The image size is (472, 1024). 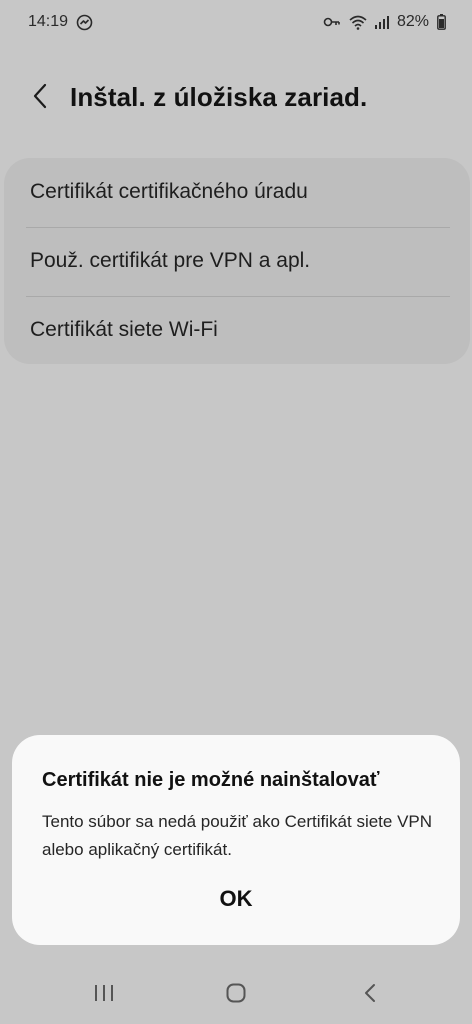 I want to click on messenger-icon, so click(x=84, y=22).